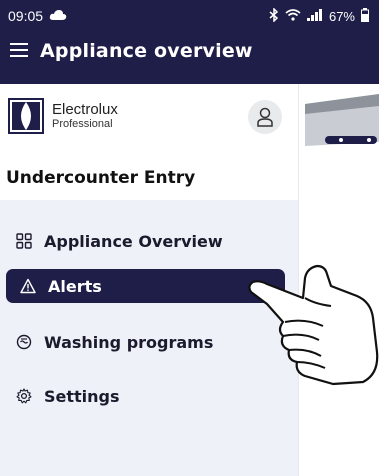 The width and height of the screenshot is (379, 476). I want to click on menu-icon, so click(19, 51).